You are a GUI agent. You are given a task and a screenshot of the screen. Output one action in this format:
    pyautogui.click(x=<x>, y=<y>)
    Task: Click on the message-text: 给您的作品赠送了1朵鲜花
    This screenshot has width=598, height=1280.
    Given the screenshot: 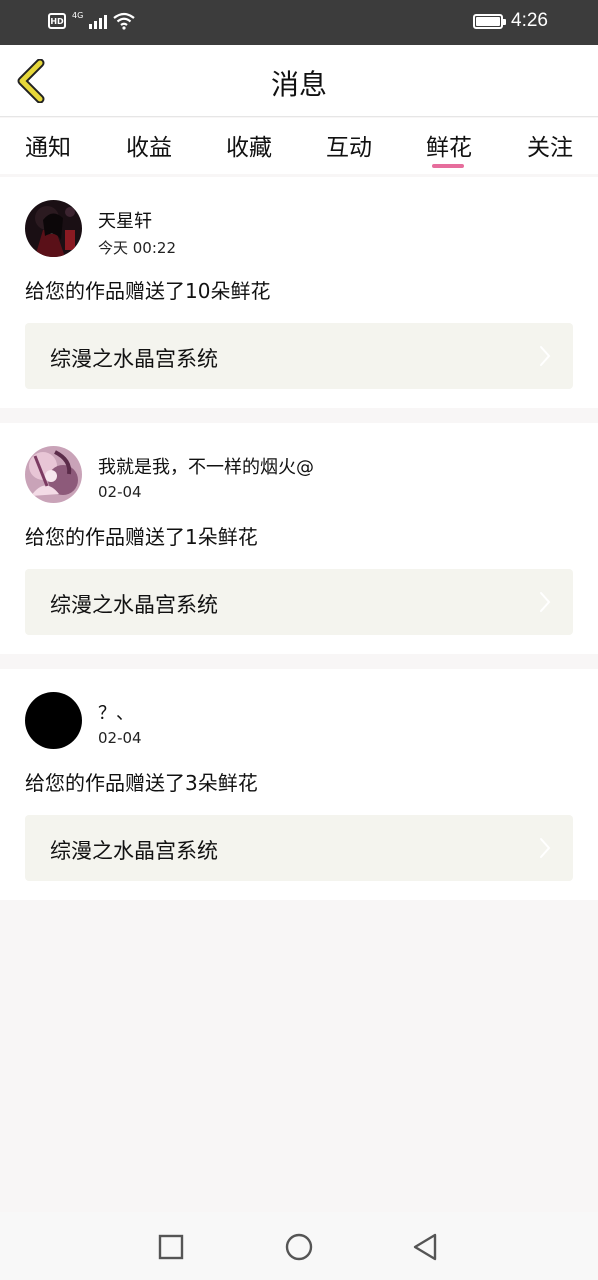 What is the action you would take?
    pyautogui.click(x=141, y=537)
    